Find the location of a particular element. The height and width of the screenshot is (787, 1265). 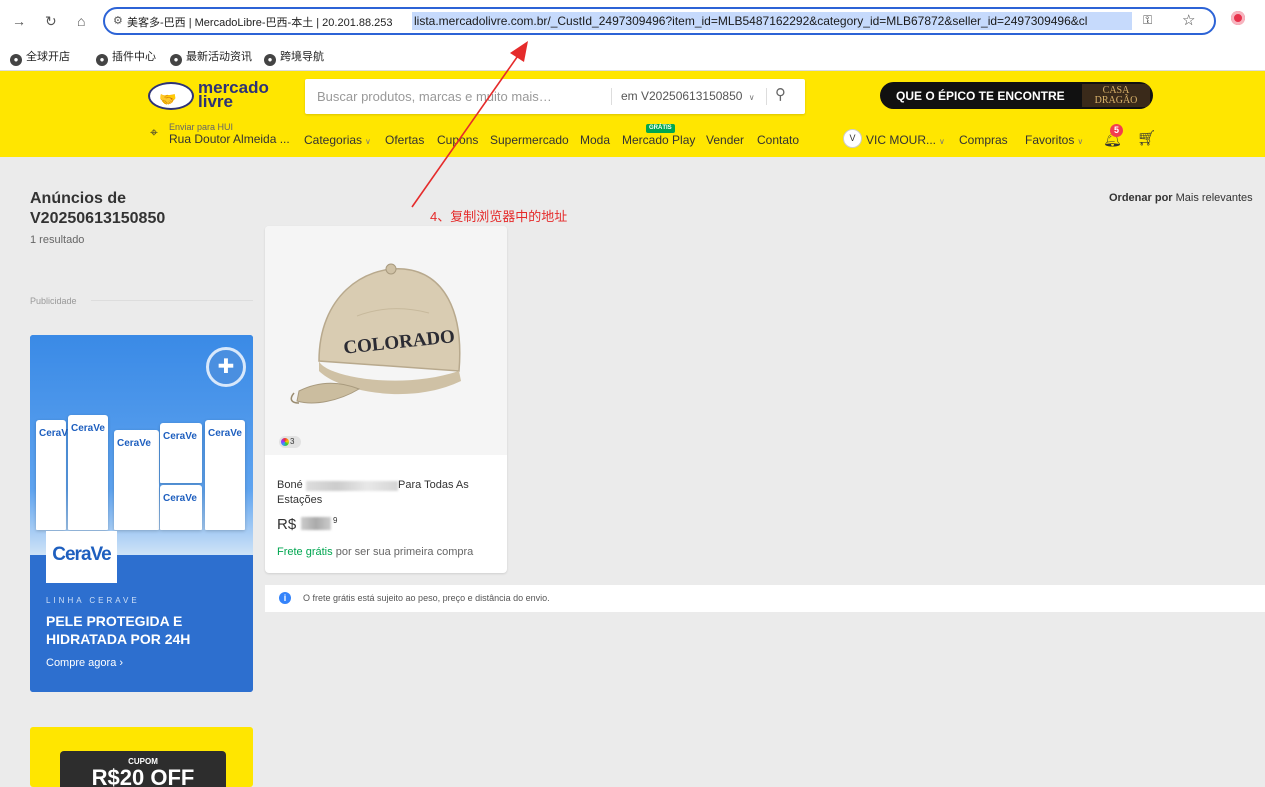

shipping-info: Frete grátis por ser sua primeira compra is located at coordinates (375, 552).